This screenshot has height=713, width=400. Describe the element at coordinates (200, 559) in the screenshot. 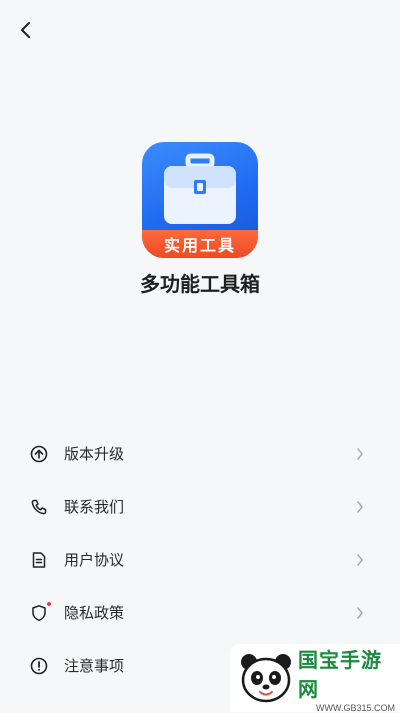

I see `menu-item-user-agreement: 用户协议` at that location.